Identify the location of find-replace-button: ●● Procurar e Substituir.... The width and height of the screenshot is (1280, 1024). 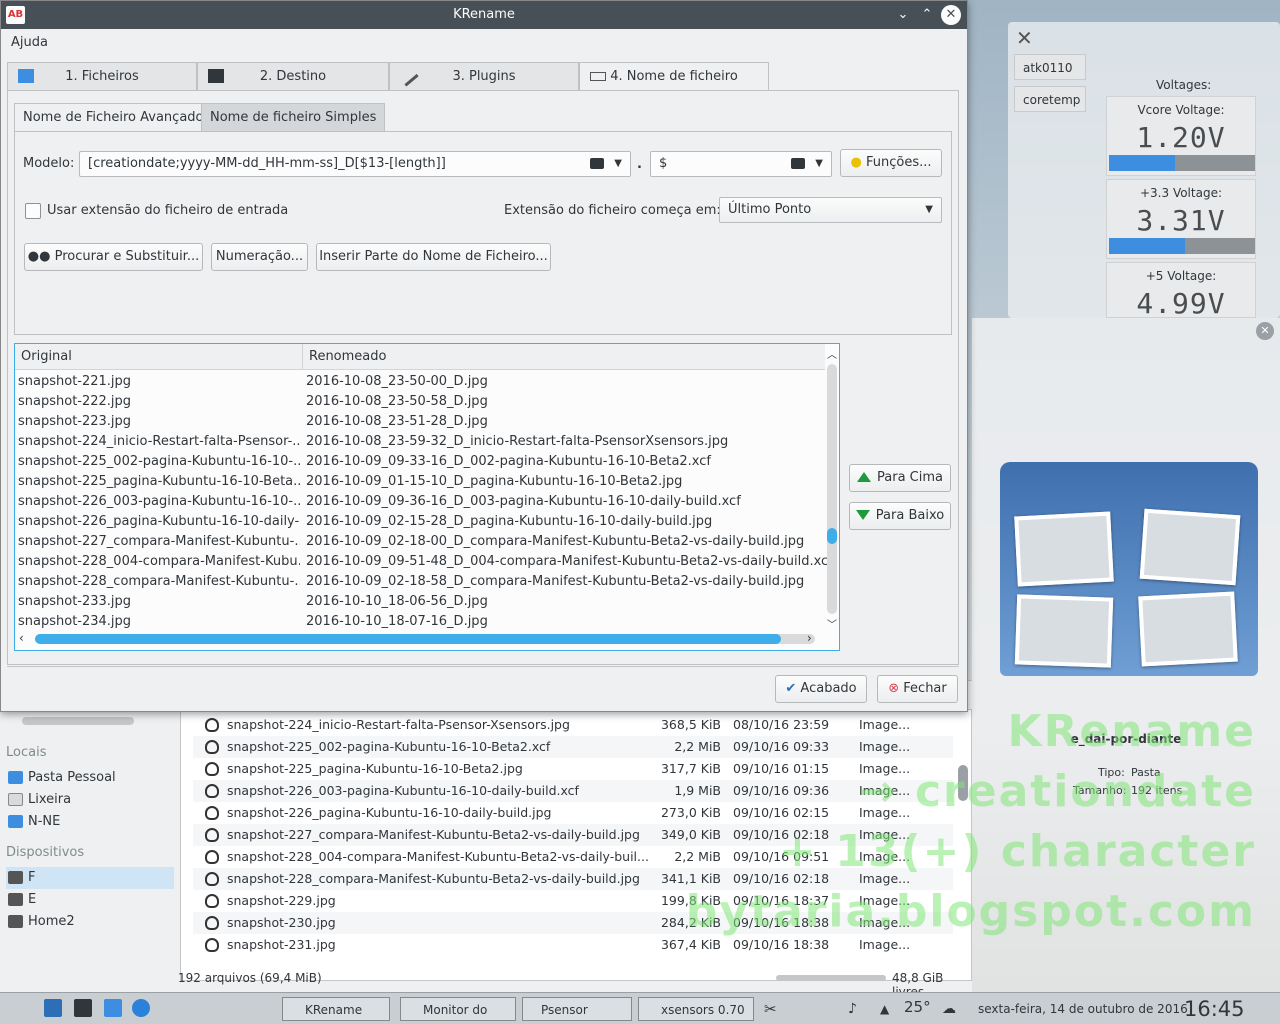
(113, 257).